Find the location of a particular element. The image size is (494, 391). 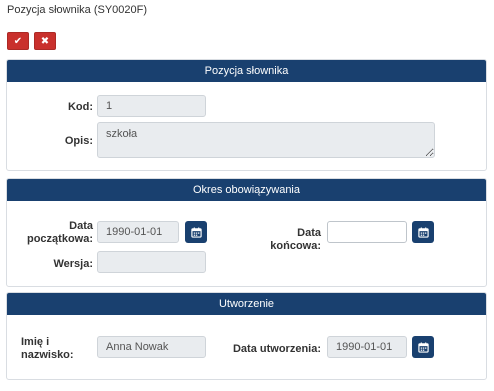

start-date-label-line2: początkowa: is located at coordinates (59, 239).